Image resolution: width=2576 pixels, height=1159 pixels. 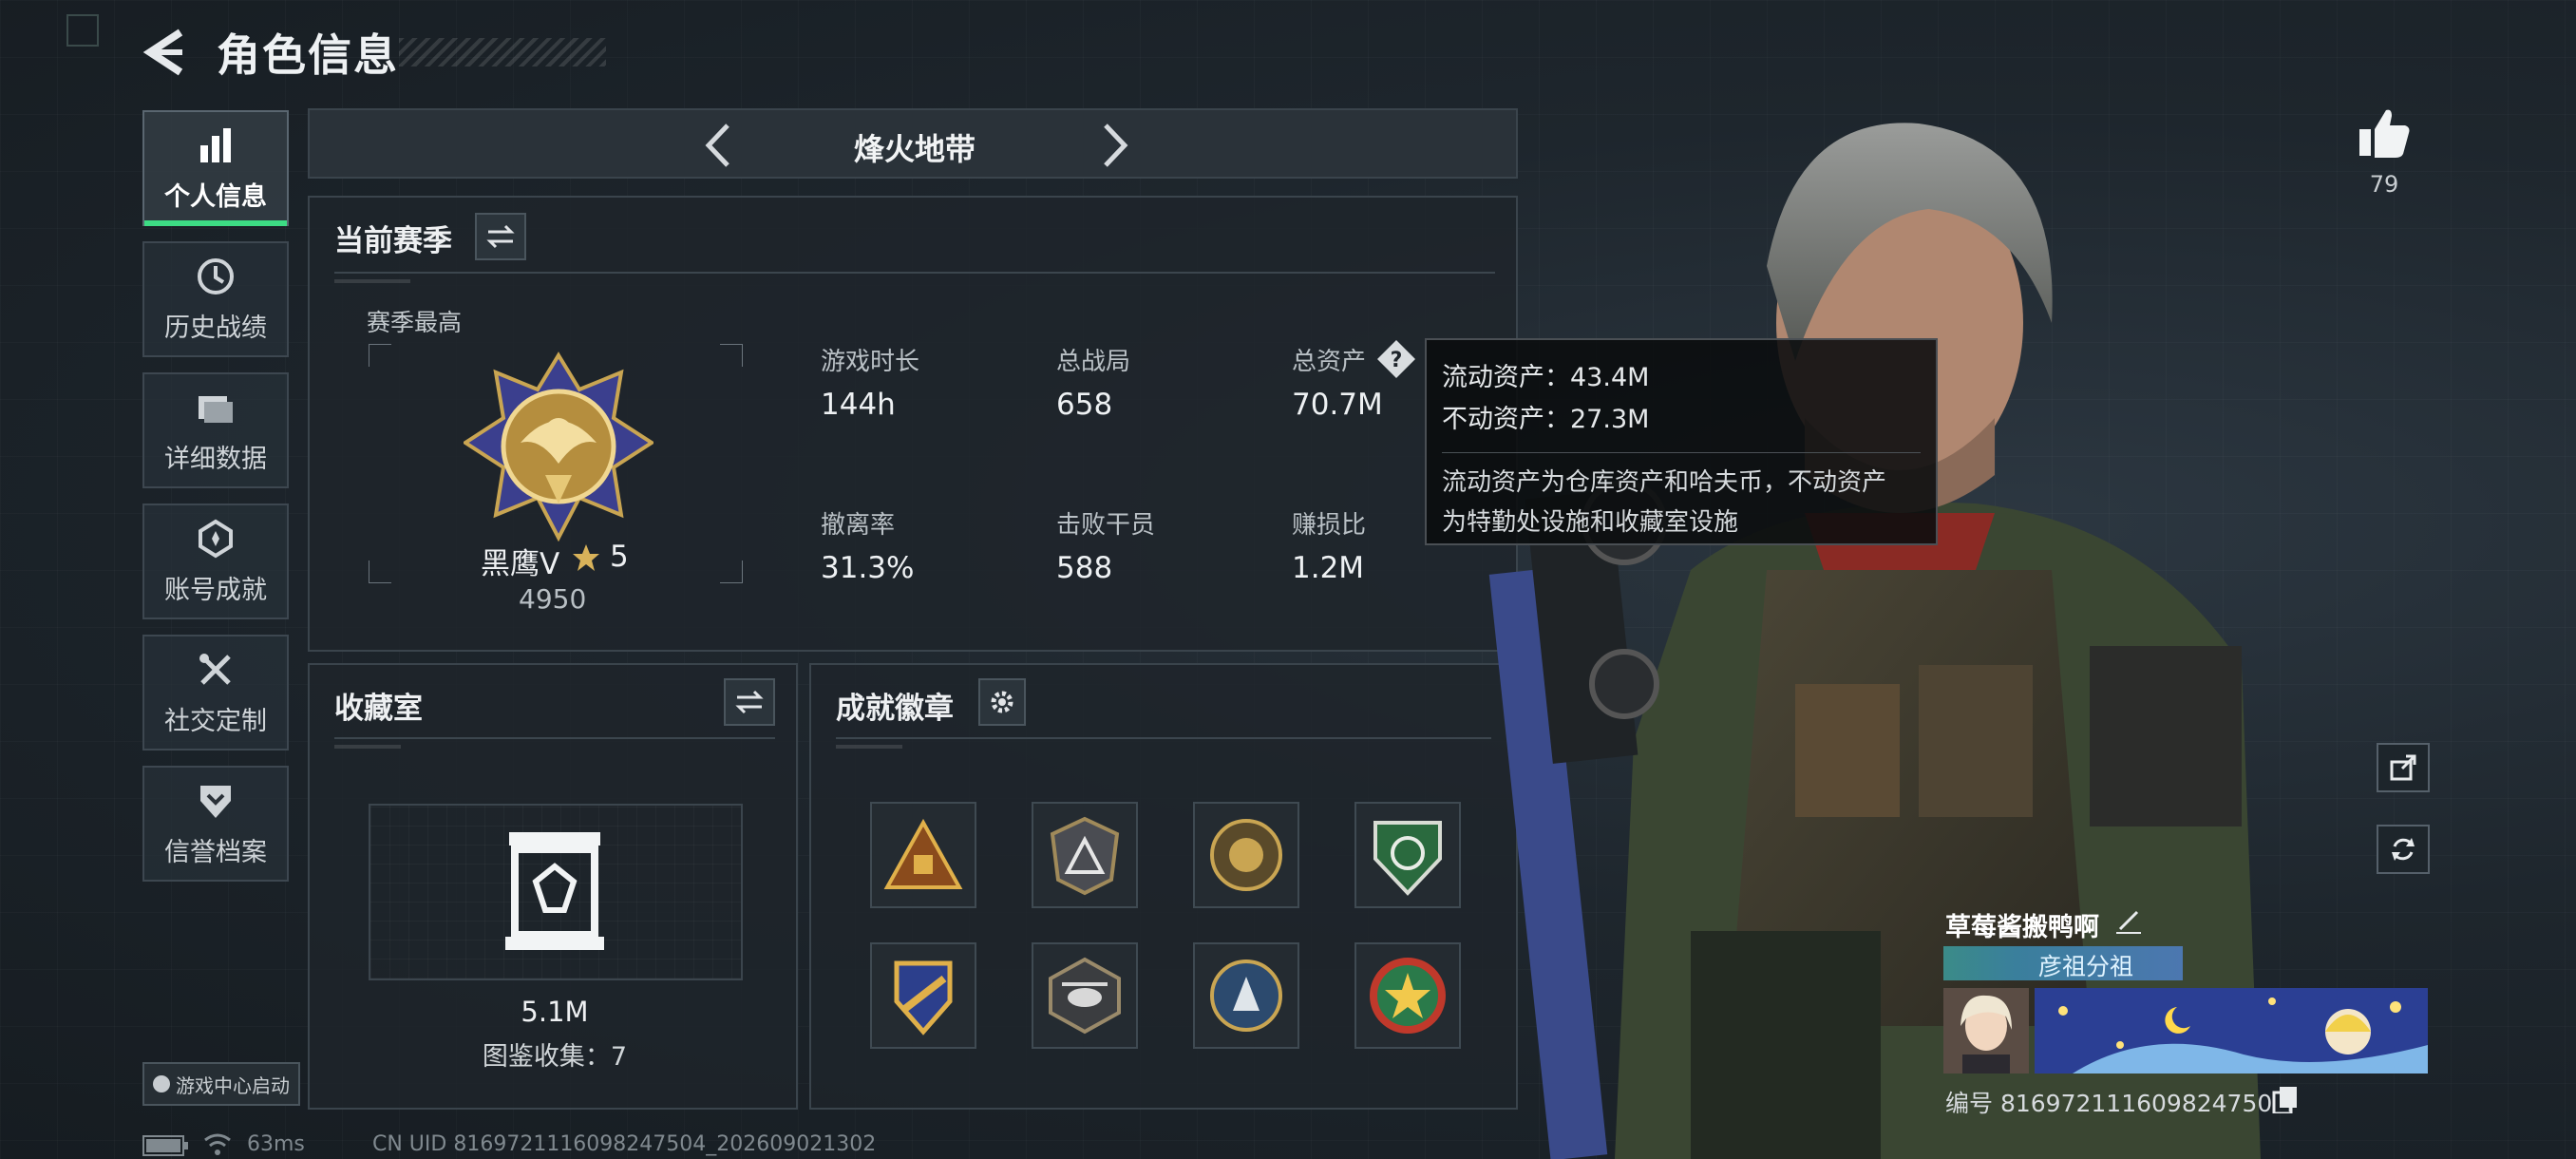 I want to click on nav-label: 信誉档案, so click(x=215, y=852).